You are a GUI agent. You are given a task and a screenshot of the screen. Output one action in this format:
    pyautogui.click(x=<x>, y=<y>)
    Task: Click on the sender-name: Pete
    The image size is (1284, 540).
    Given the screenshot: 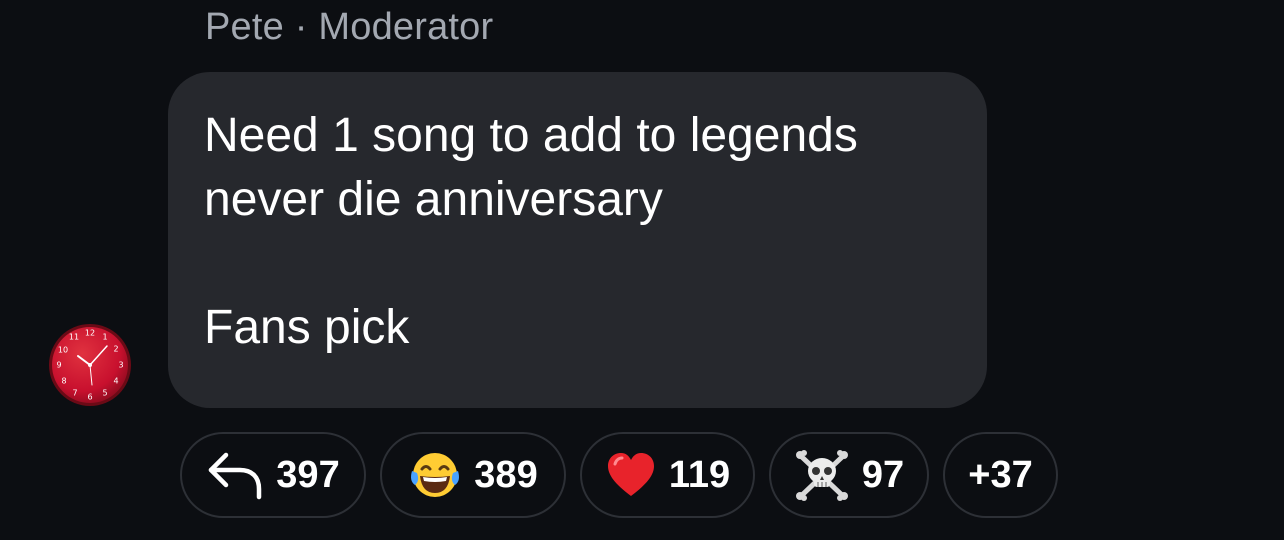 What is the action you would take?
    pyautogui.click(x=244, y=27)
    